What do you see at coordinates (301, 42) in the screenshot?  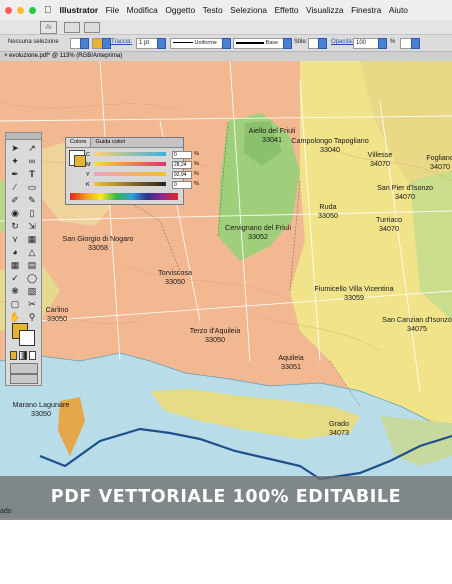 I see `style-label: Stile:` at bounding box center [301, 42].